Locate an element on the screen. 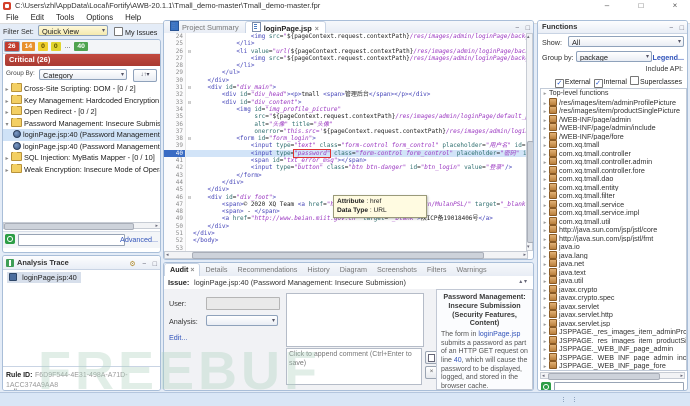 The image size is (690, 406). function-item: ▸ javax.servlet is located at coordinates (613, 305).